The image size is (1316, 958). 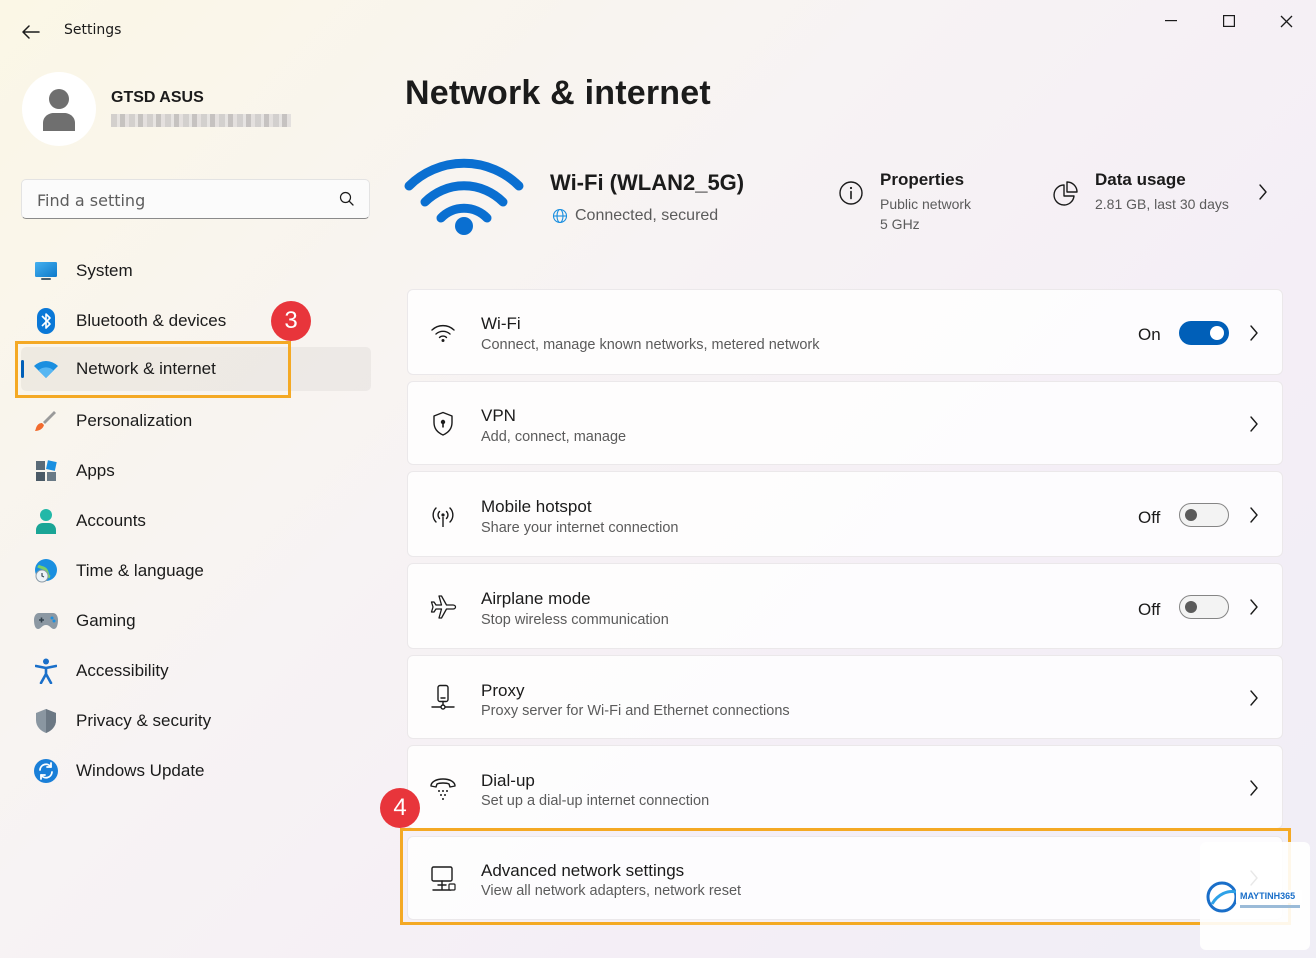 I want to click on watermark-logo: MAYTINH365, so click(x=1255, y=896).